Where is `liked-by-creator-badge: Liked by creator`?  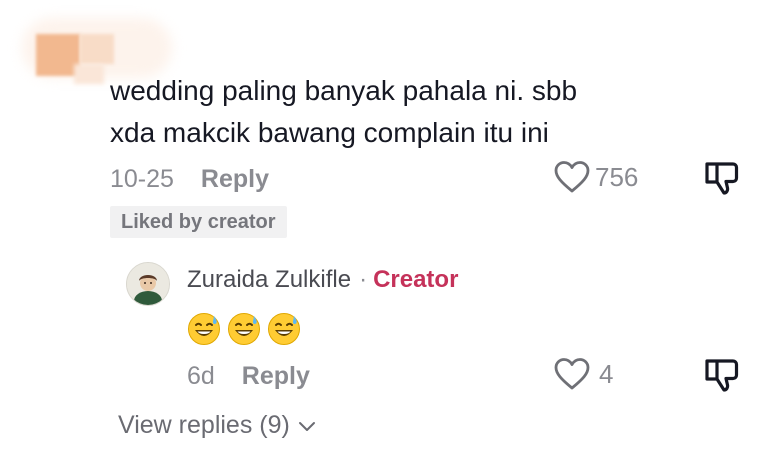
liked-by-creator-badge: Liked by creator is located at coordinates (198, 222).